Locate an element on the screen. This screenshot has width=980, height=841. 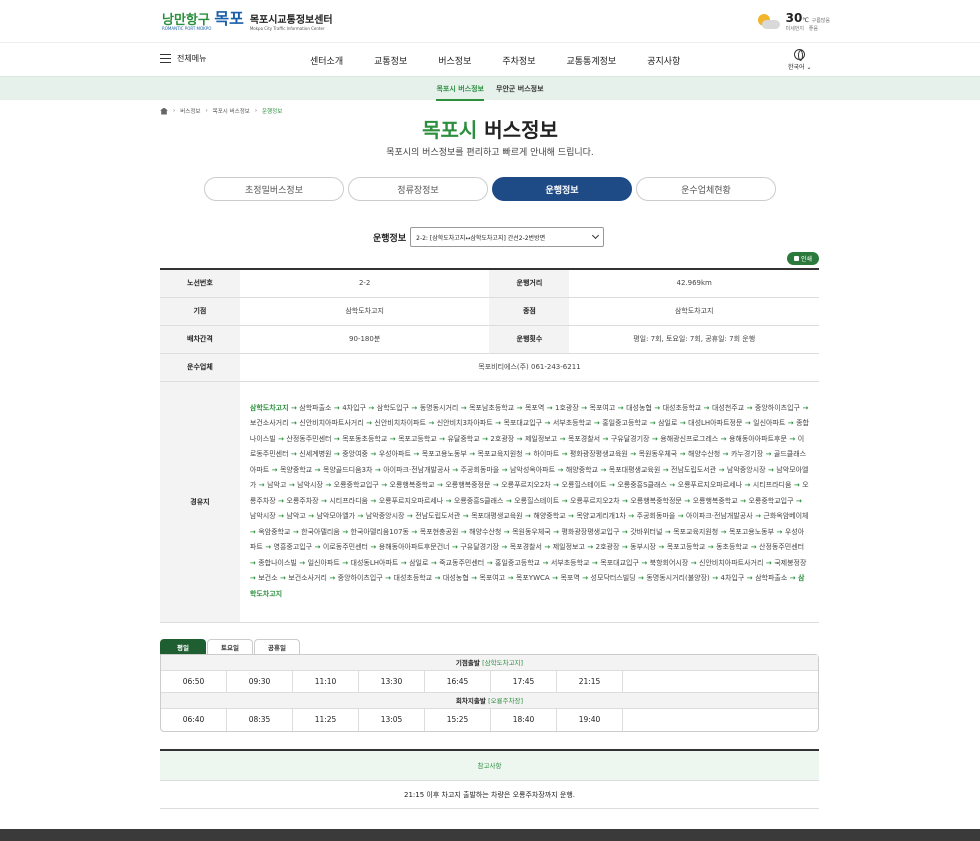
departure-time: 11:10 is located at coordinates (326, 681).